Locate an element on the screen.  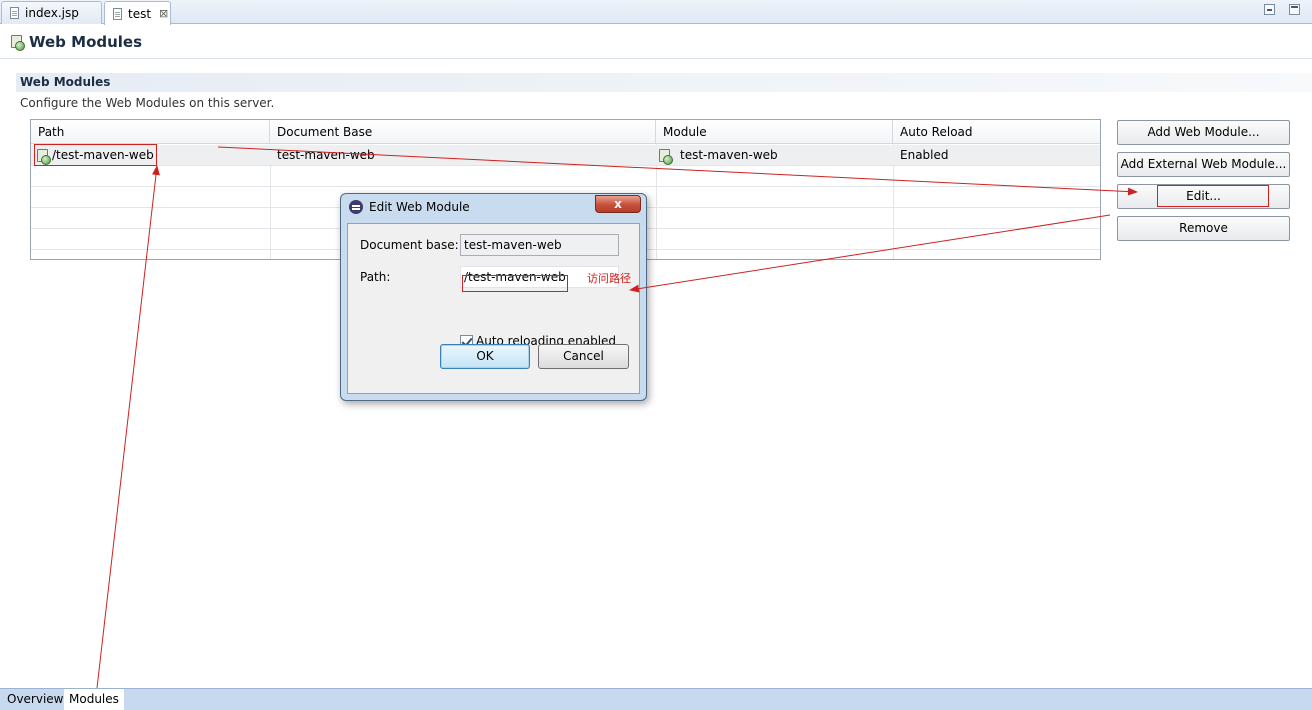
annotation-box-path-cell is located at coordinates (95, 155).